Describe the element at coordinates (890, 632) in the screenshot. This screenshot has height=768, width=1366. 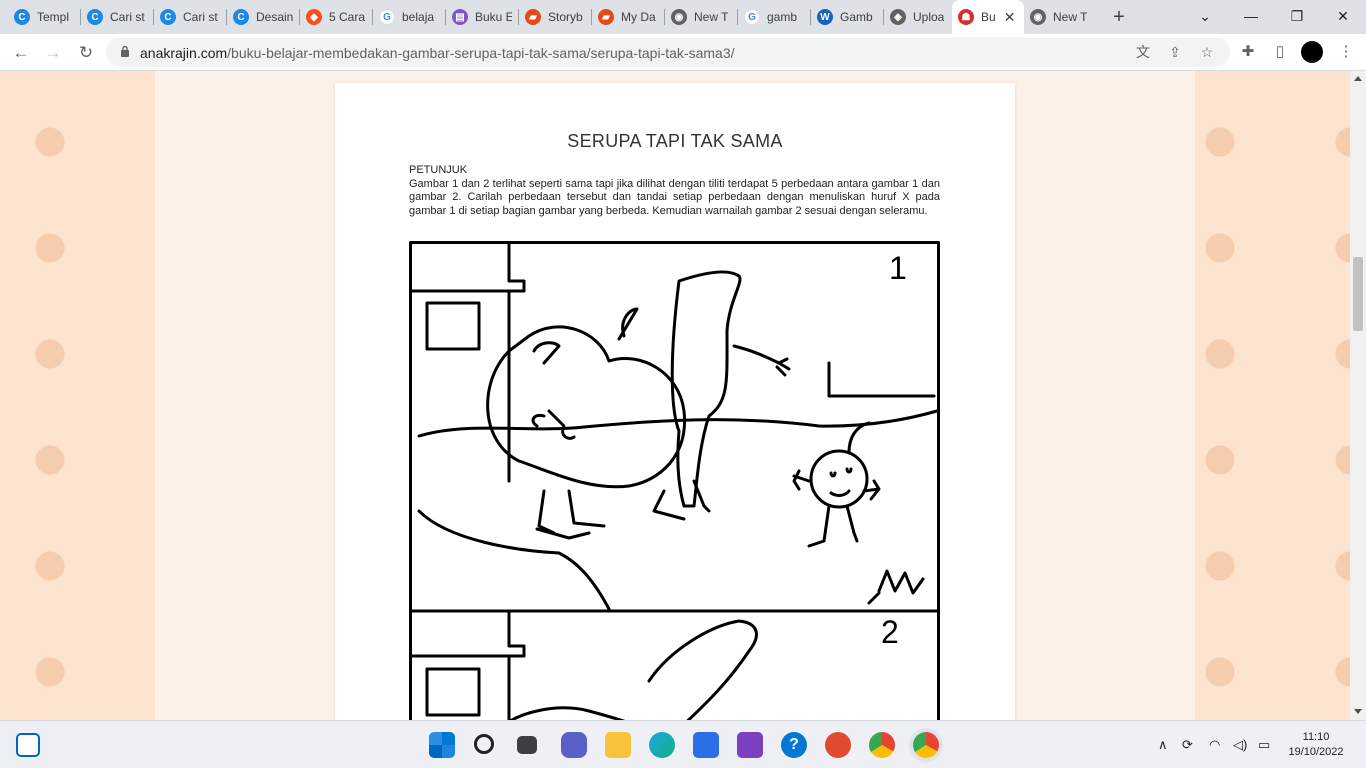
I see `panel-2-number: 2` at that location.